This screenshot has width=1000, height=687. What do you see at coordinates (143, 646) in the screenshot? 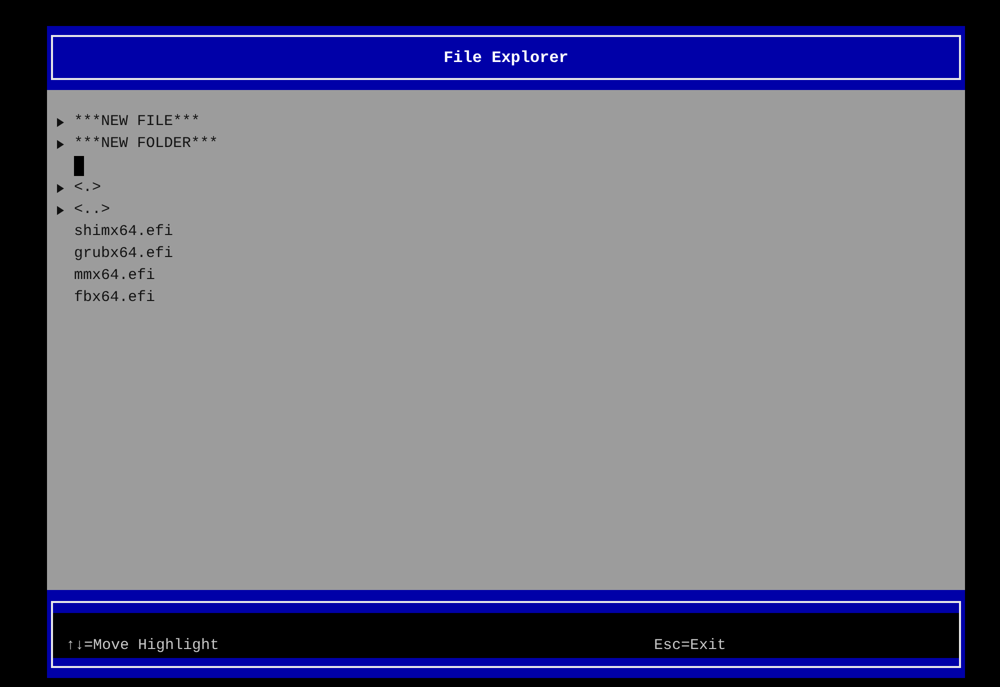
I see `key-hint: ↑↓=Move Highlight` at bounding box center [143, 646].